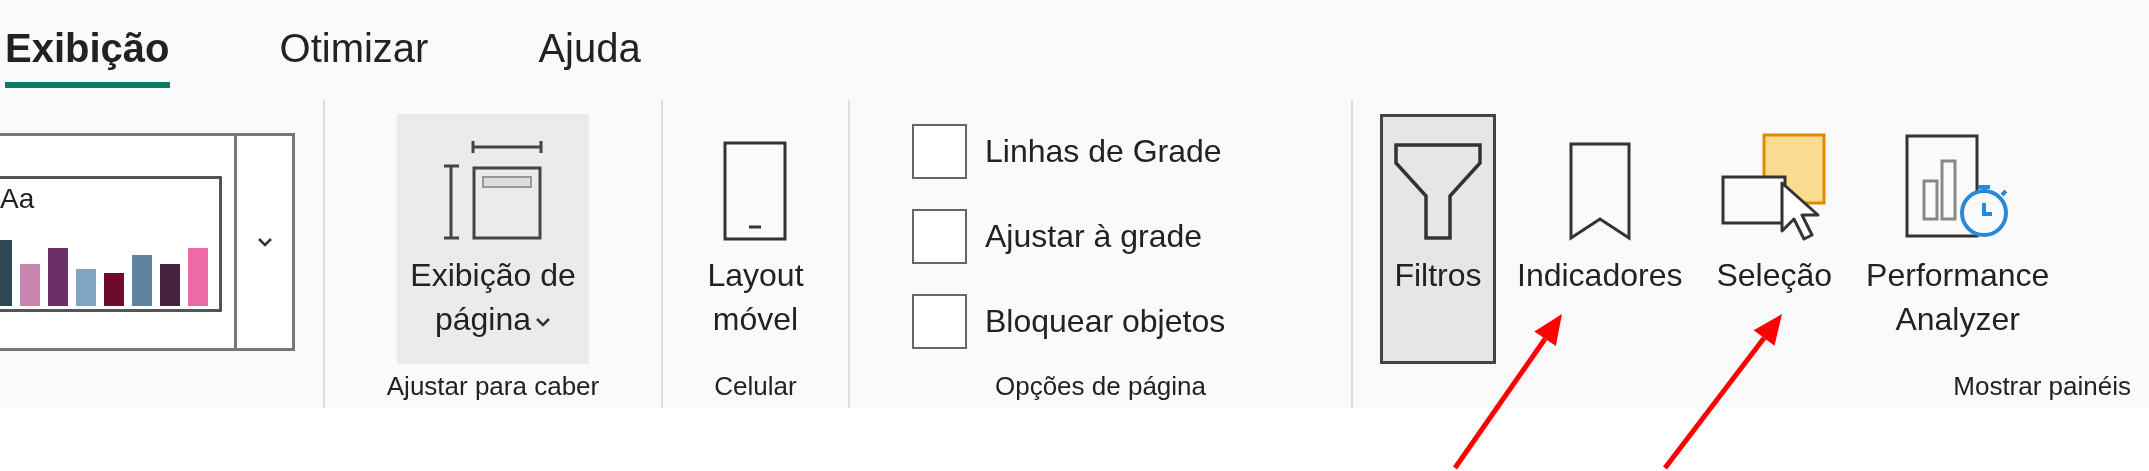 The width and height of the screenshot is (2149, 471). Describe the element at coordinates (105, 273) in the screenshot. I see `color-bars-icon` at that location.